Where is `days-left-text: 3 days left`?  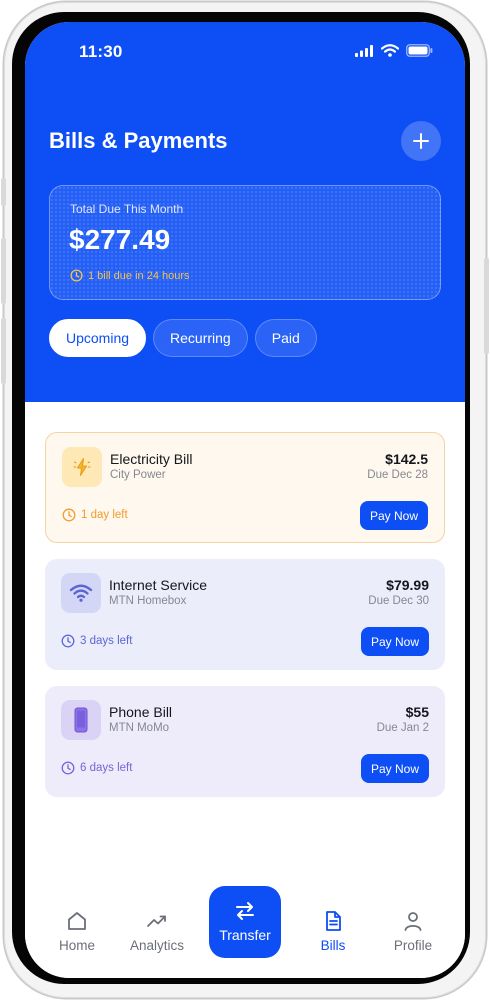 days-left-text: 3 days left is located at coordinates (106, 641).